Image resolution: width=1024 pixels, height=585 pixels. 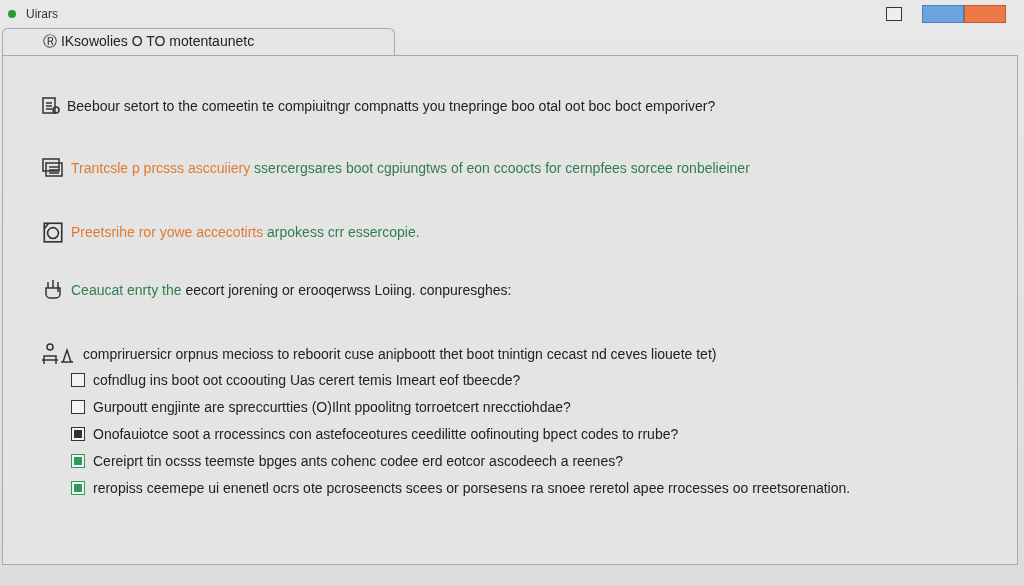 I want to click on window-title: Uirars, so click(x=42, y=14).